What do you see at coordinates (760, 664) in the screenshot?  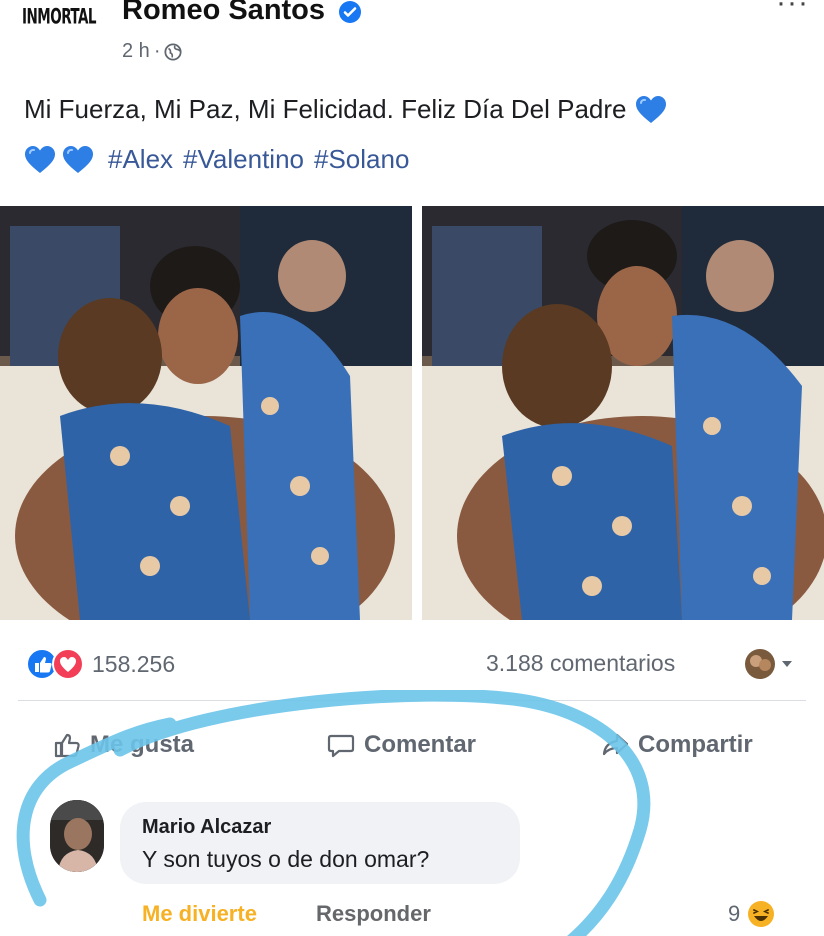 I see `commenter-avatar-icon` at bounding box center [760, 664].